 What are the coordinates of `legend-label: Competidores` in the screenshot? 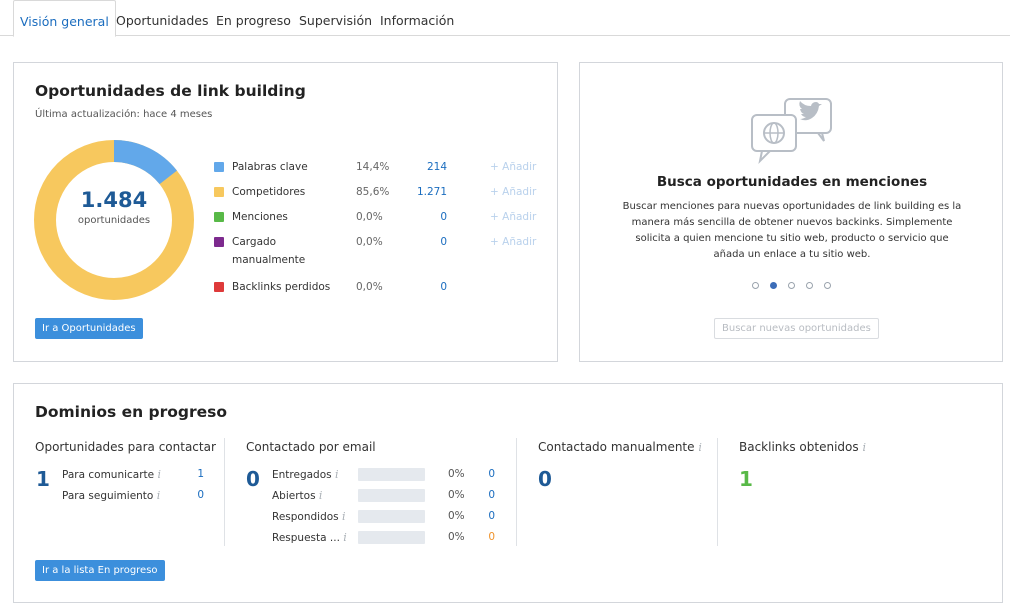 It's located at (269, 192).